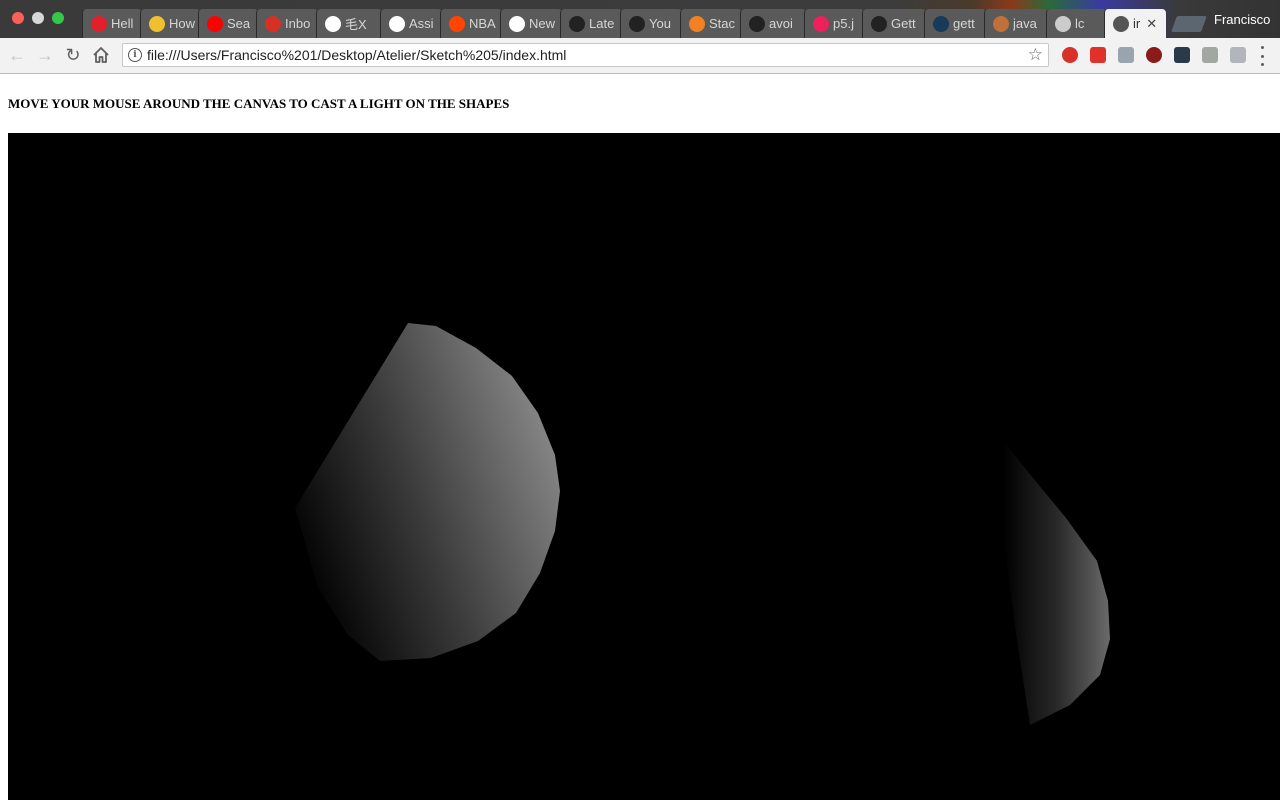 The width and height of the screenshot is (1280, 800). I want to click on adblock-icon, so click(1070, 55).